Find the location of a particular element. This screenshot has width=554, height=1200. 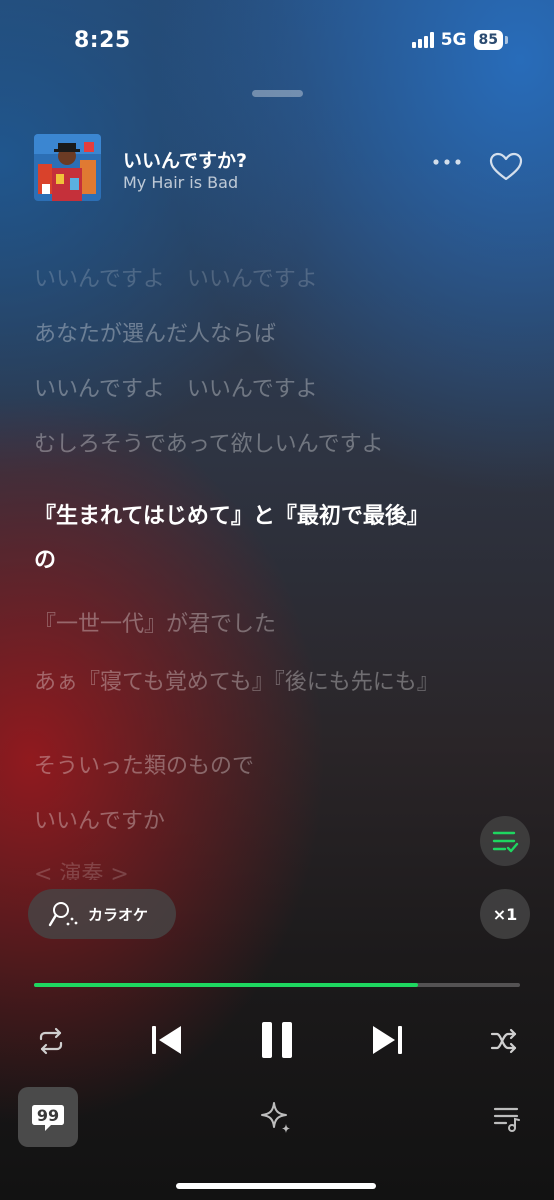

track-artist: My Hair is Bad is located at coordinates (180, 182).